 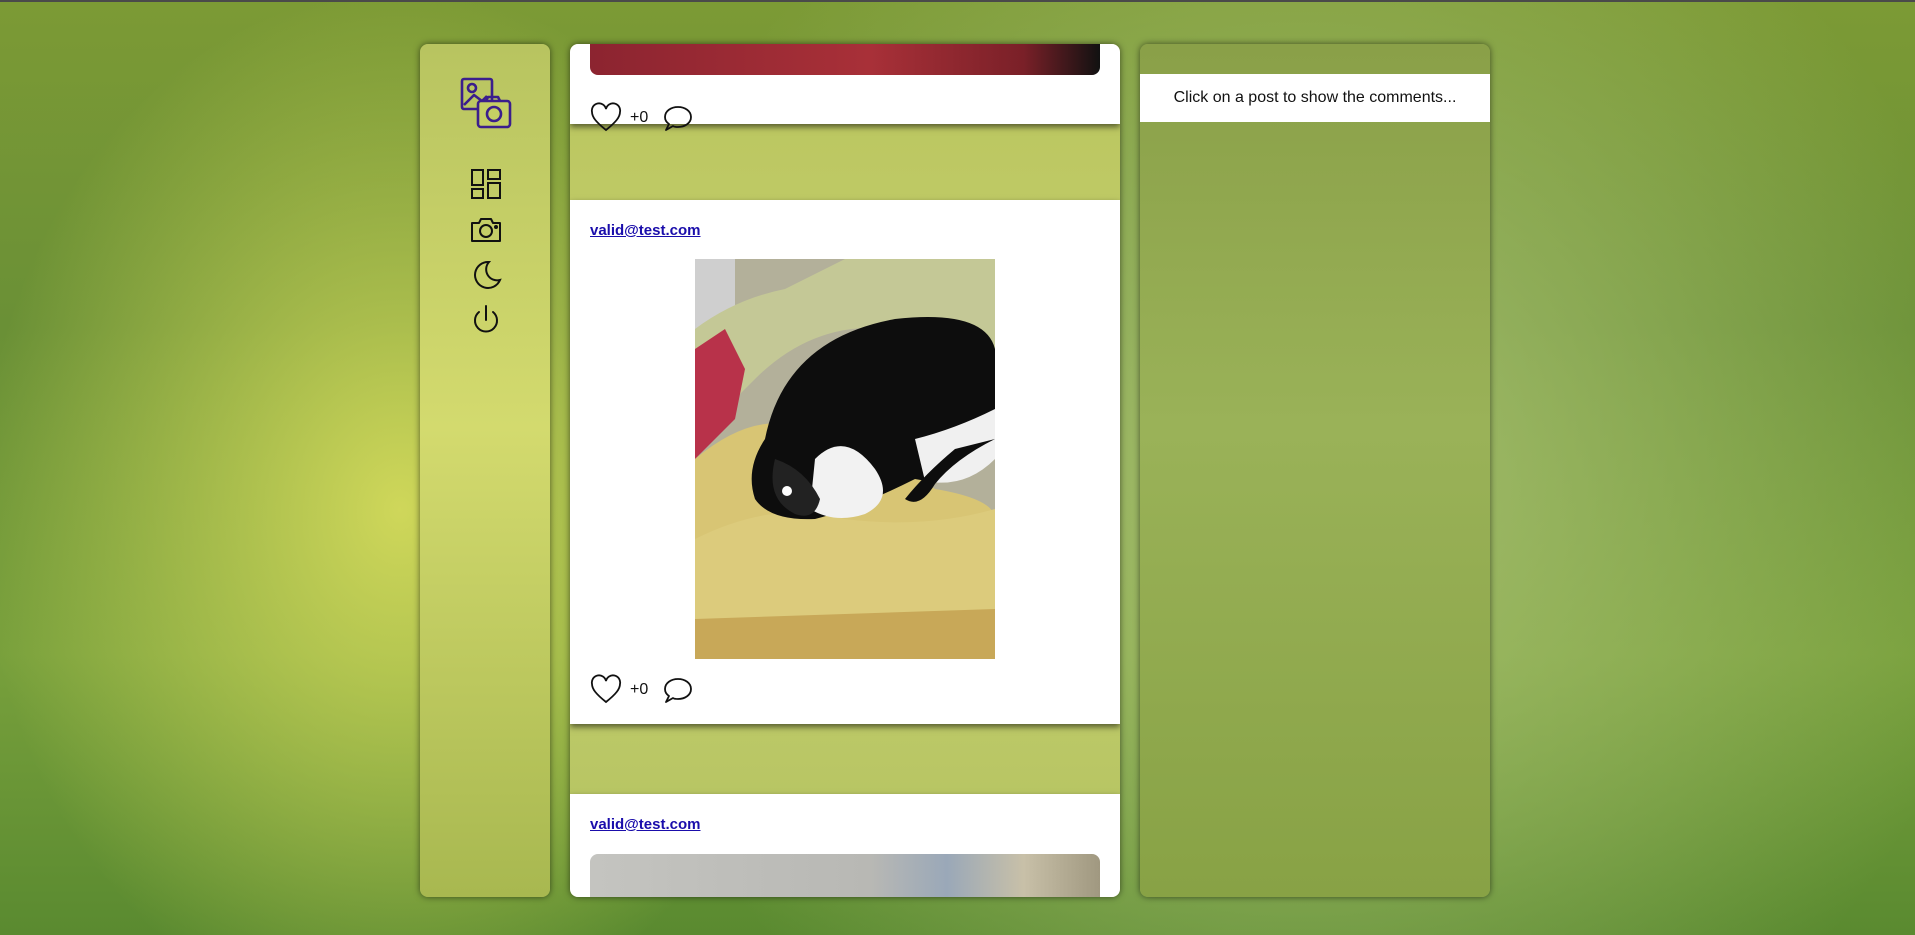 I want to click on dashboard-icon, so click(x=486, y=184).